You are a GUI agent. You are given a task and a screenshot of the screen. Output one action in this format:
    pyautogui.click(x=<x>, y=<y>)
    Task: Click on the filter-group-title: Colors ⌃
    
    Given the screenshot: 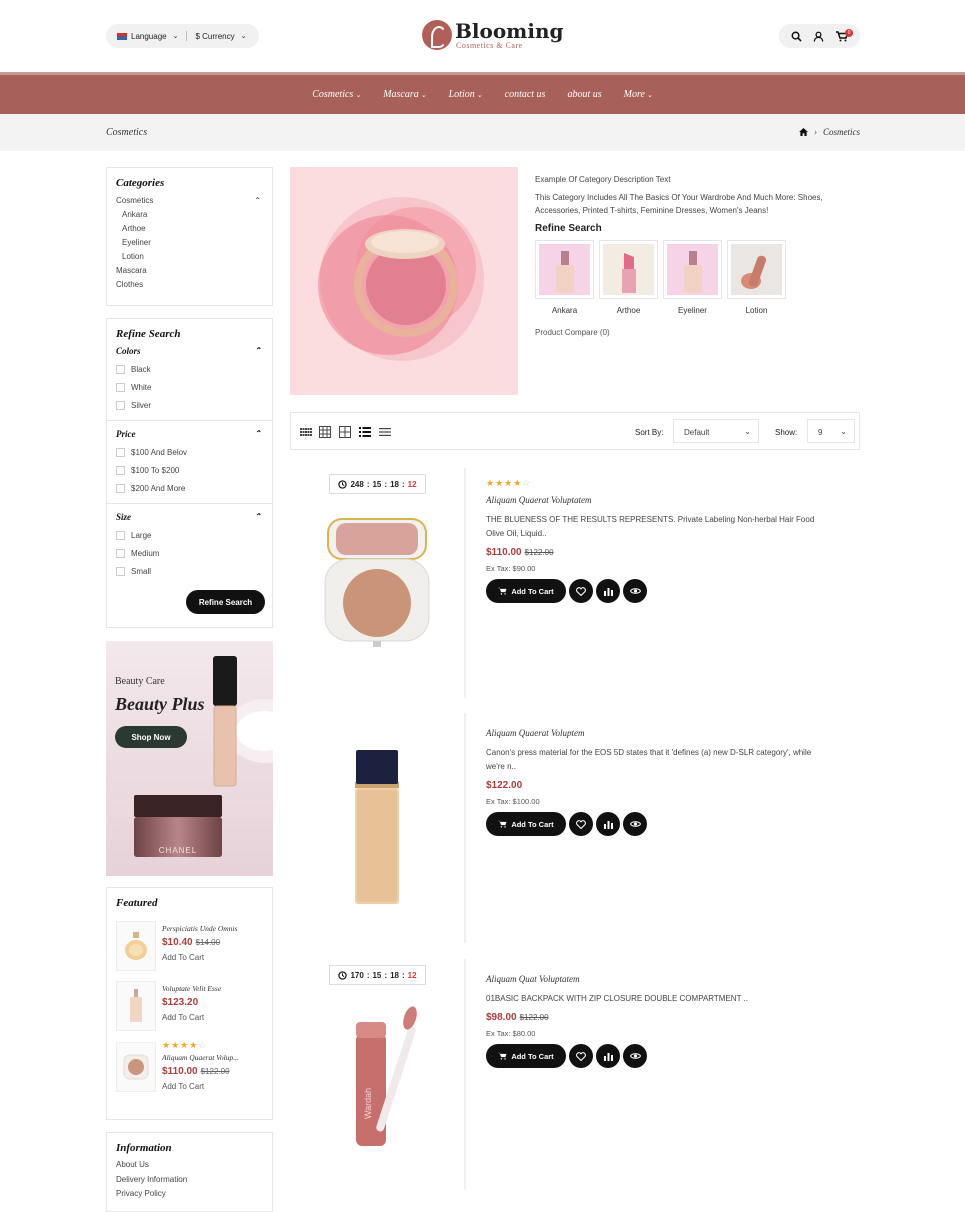 What is the action you would take?
    pyautogui.click(x=189, y=353)
    